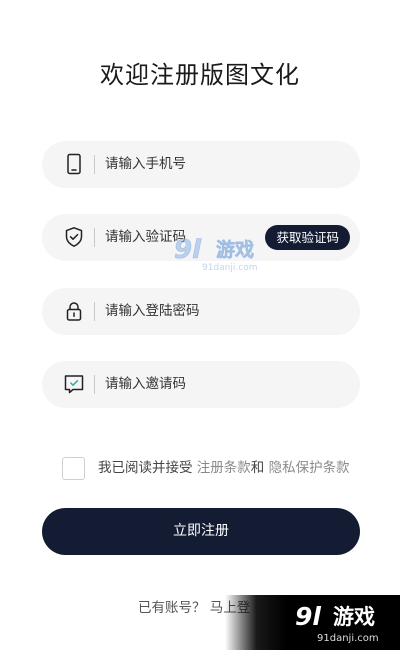  Describe the element at coordinates (309, 468) in the screenshot. I see `privacy-link: 隐私保护条款` at that location.